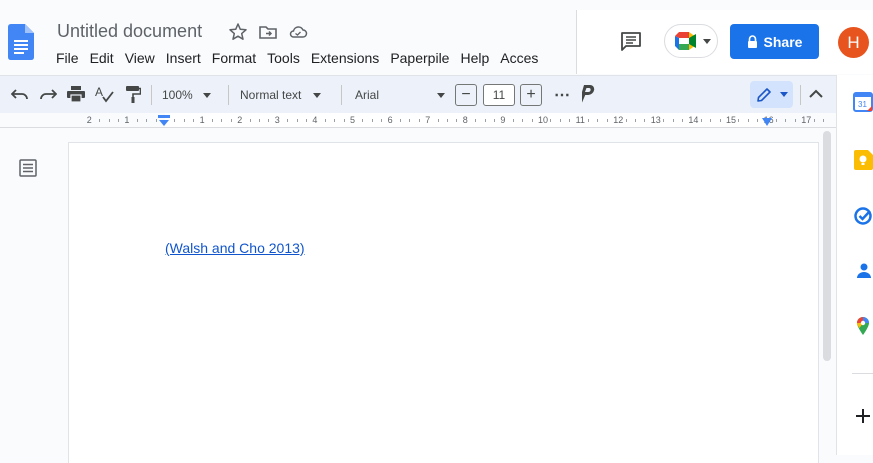 This screenshot has height=463, width=873. What do you see at coordinates (164, 121) in the screenshot?
I see `indent-marker-icon` at bounding box center [164, 121].